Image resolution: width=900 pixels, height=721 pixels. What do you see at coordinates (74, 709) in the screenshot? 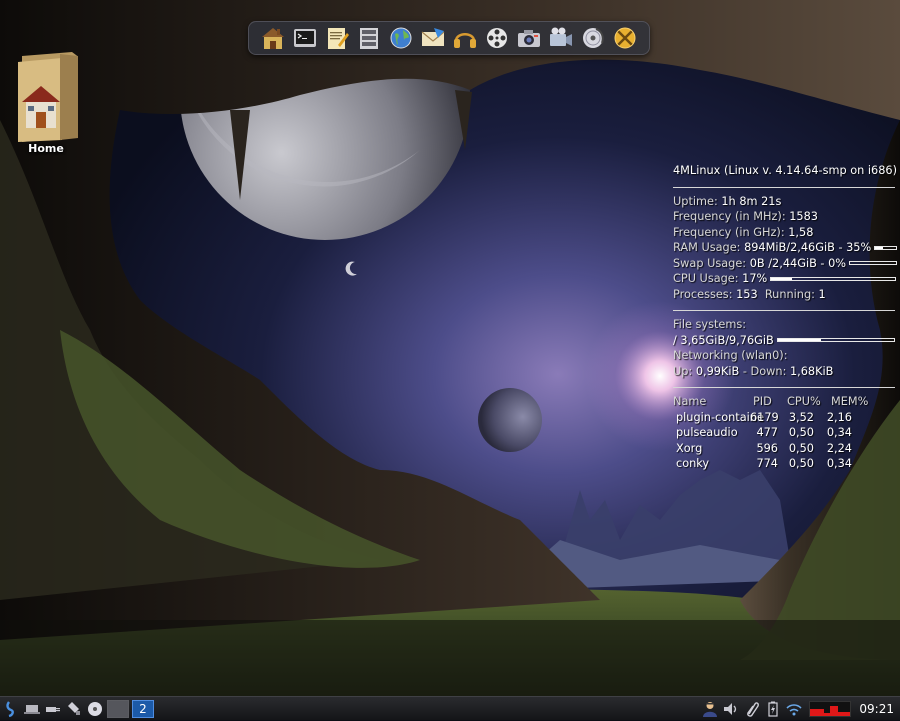
I see `usb-icon` at bounding box center [74, 709].